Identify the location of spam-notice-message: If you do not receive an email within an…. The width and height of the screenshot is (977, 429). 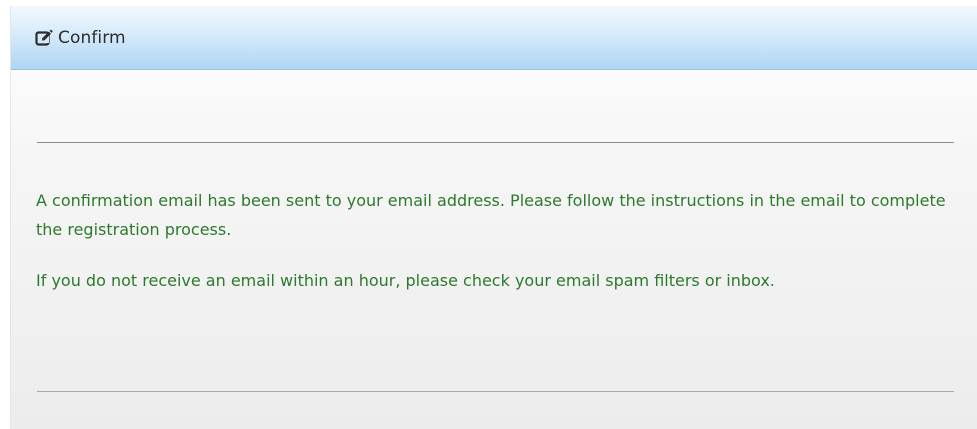
(405, 280).